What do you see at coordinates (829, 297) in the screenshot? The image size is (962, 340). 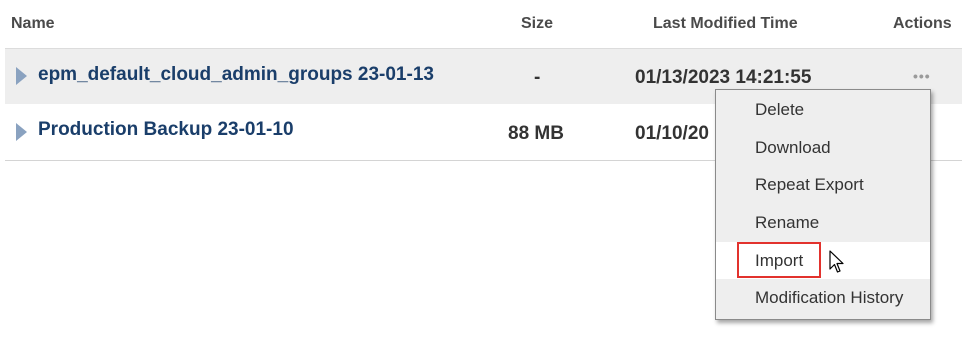 I see `menu-item-label: Modification History` at bounding box center [829, 297].